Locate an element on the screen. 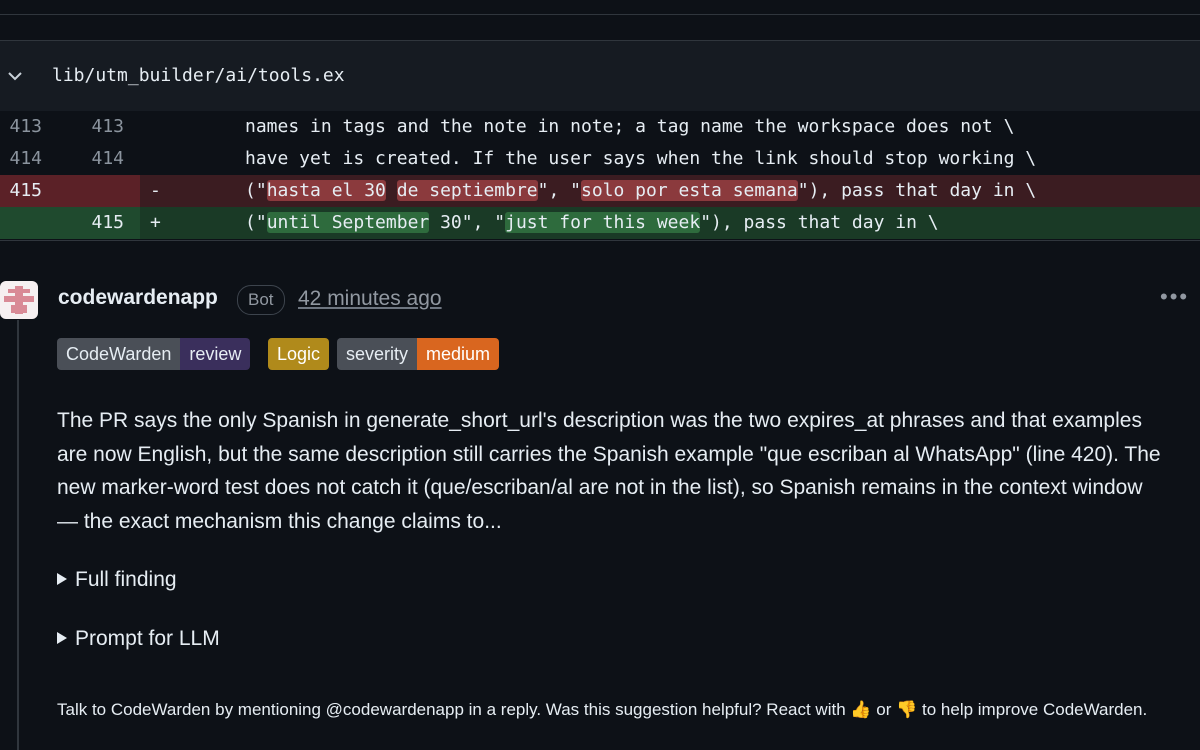  old-line-number: 413 is located at coordinates (21, 127).